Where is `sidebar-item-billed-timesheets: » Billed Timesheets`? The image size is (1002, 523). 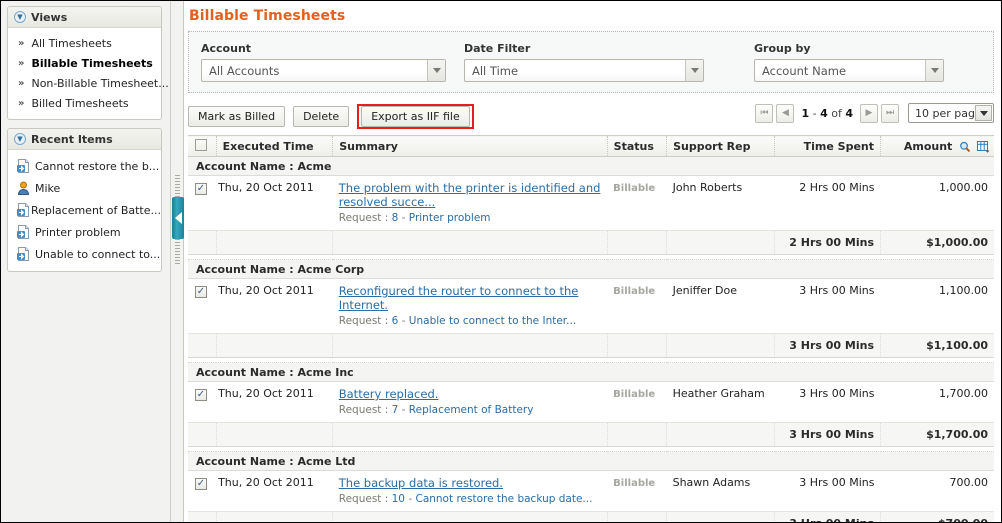
sidebar-item-billed-timesheets: » Billed Timesheets is located at coordinates (84, 103).